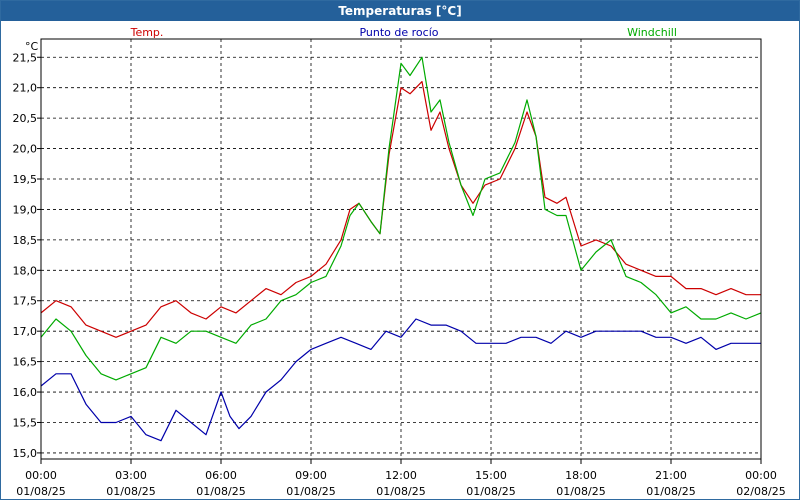 This screenshot has width=800, height=500. Describe the element at coordinates (25, 301) in the screenshot. I see `y-tick-label: 17,5` at that location.